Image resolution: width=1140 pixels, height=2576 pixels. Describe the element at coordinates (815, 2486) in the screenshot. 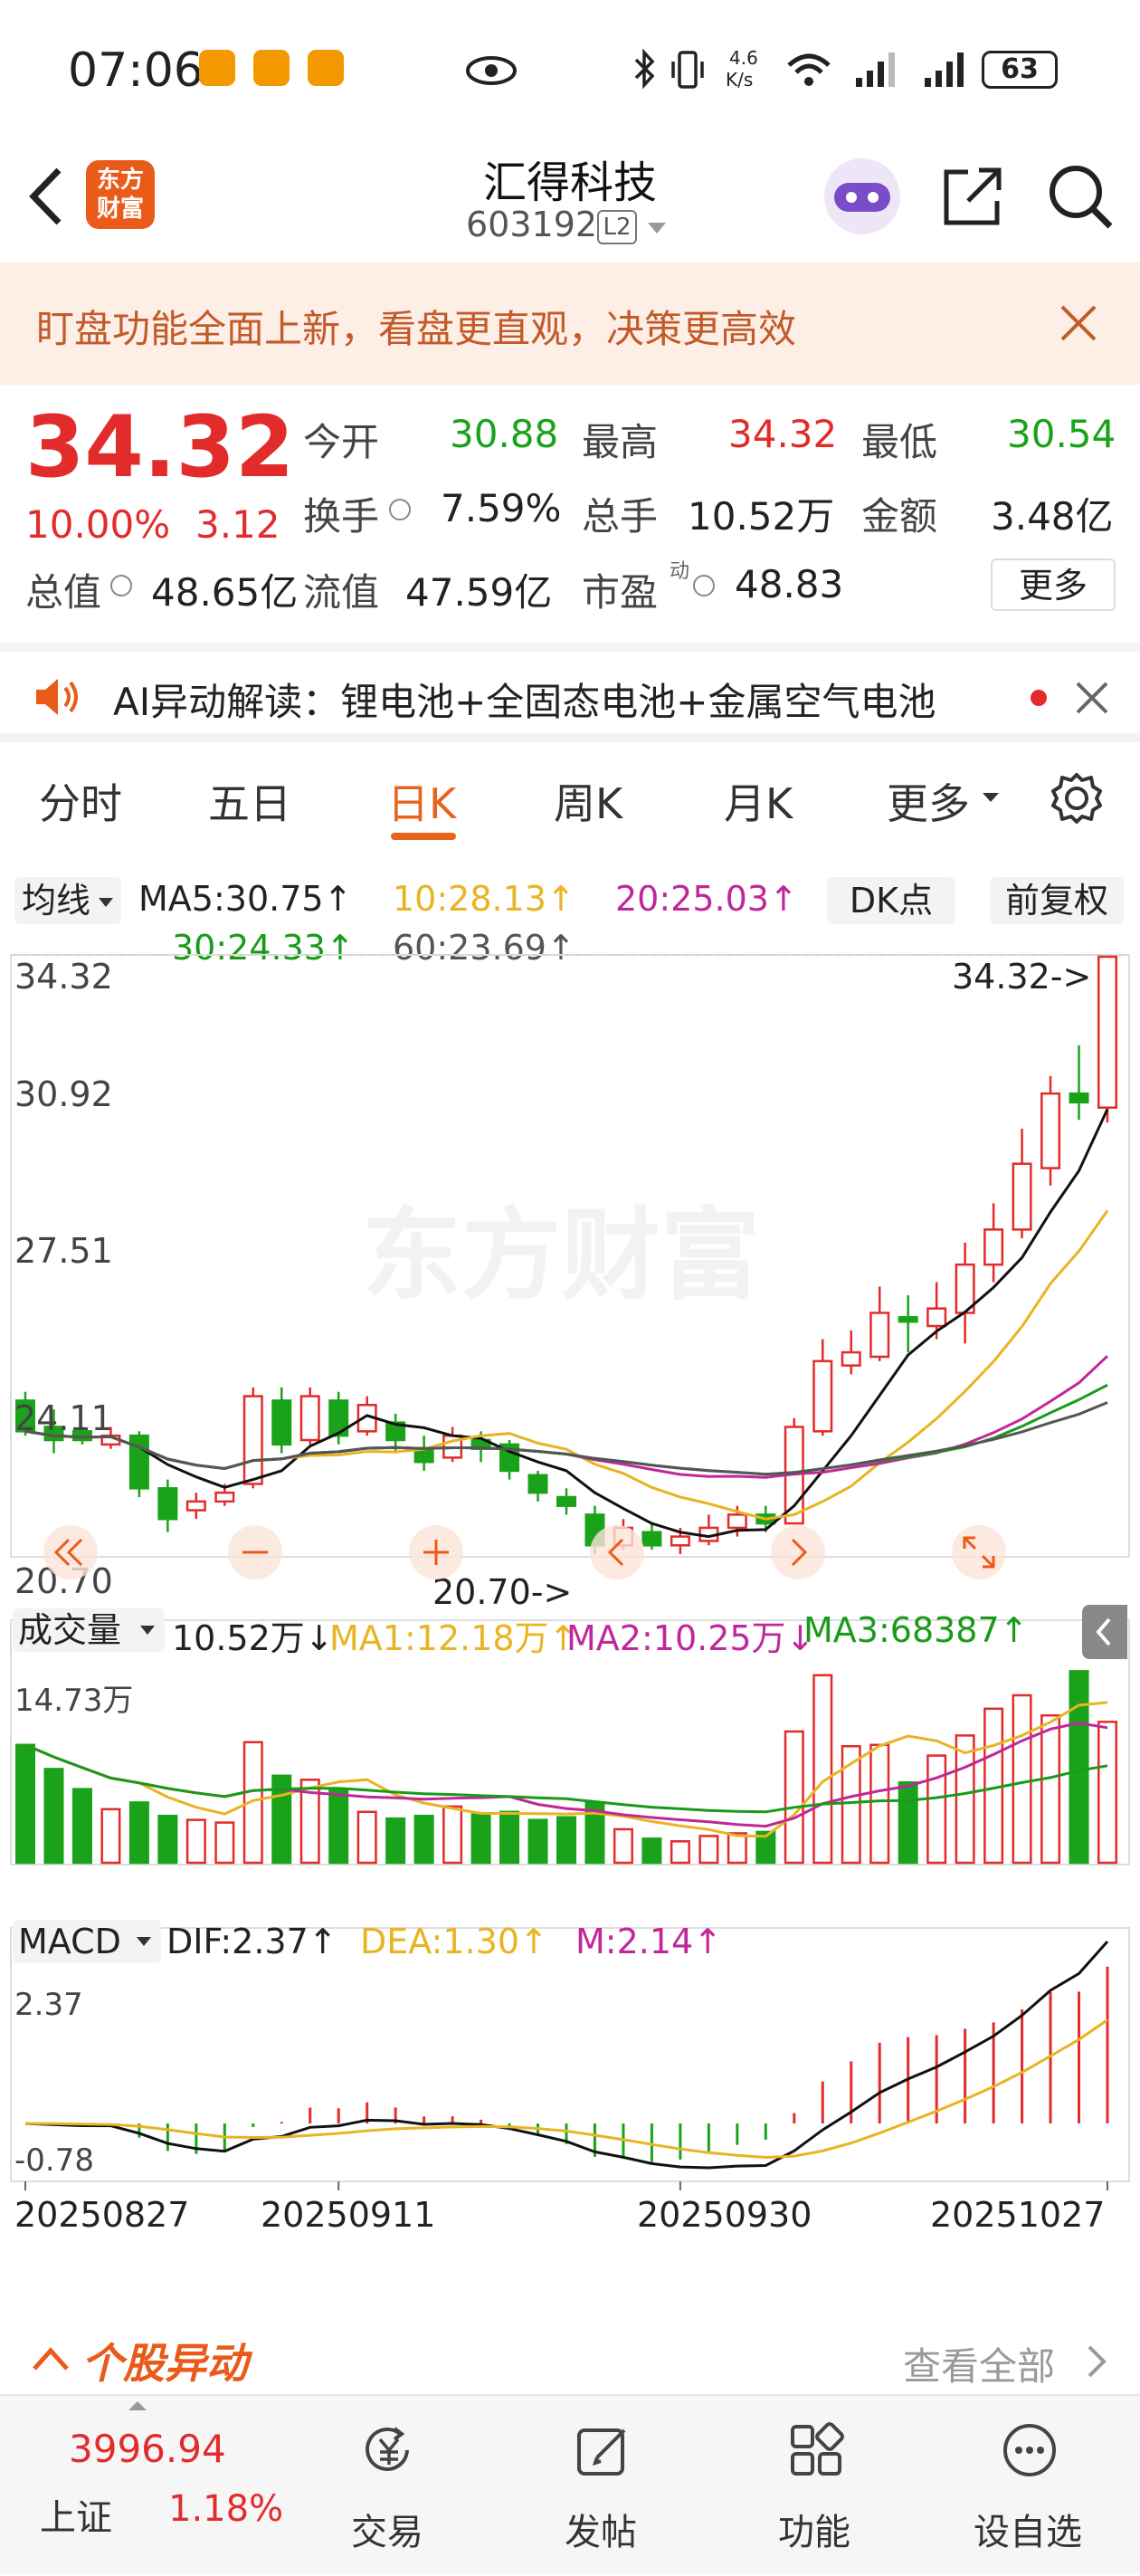

I see `nav-functions: 功能` at that location.